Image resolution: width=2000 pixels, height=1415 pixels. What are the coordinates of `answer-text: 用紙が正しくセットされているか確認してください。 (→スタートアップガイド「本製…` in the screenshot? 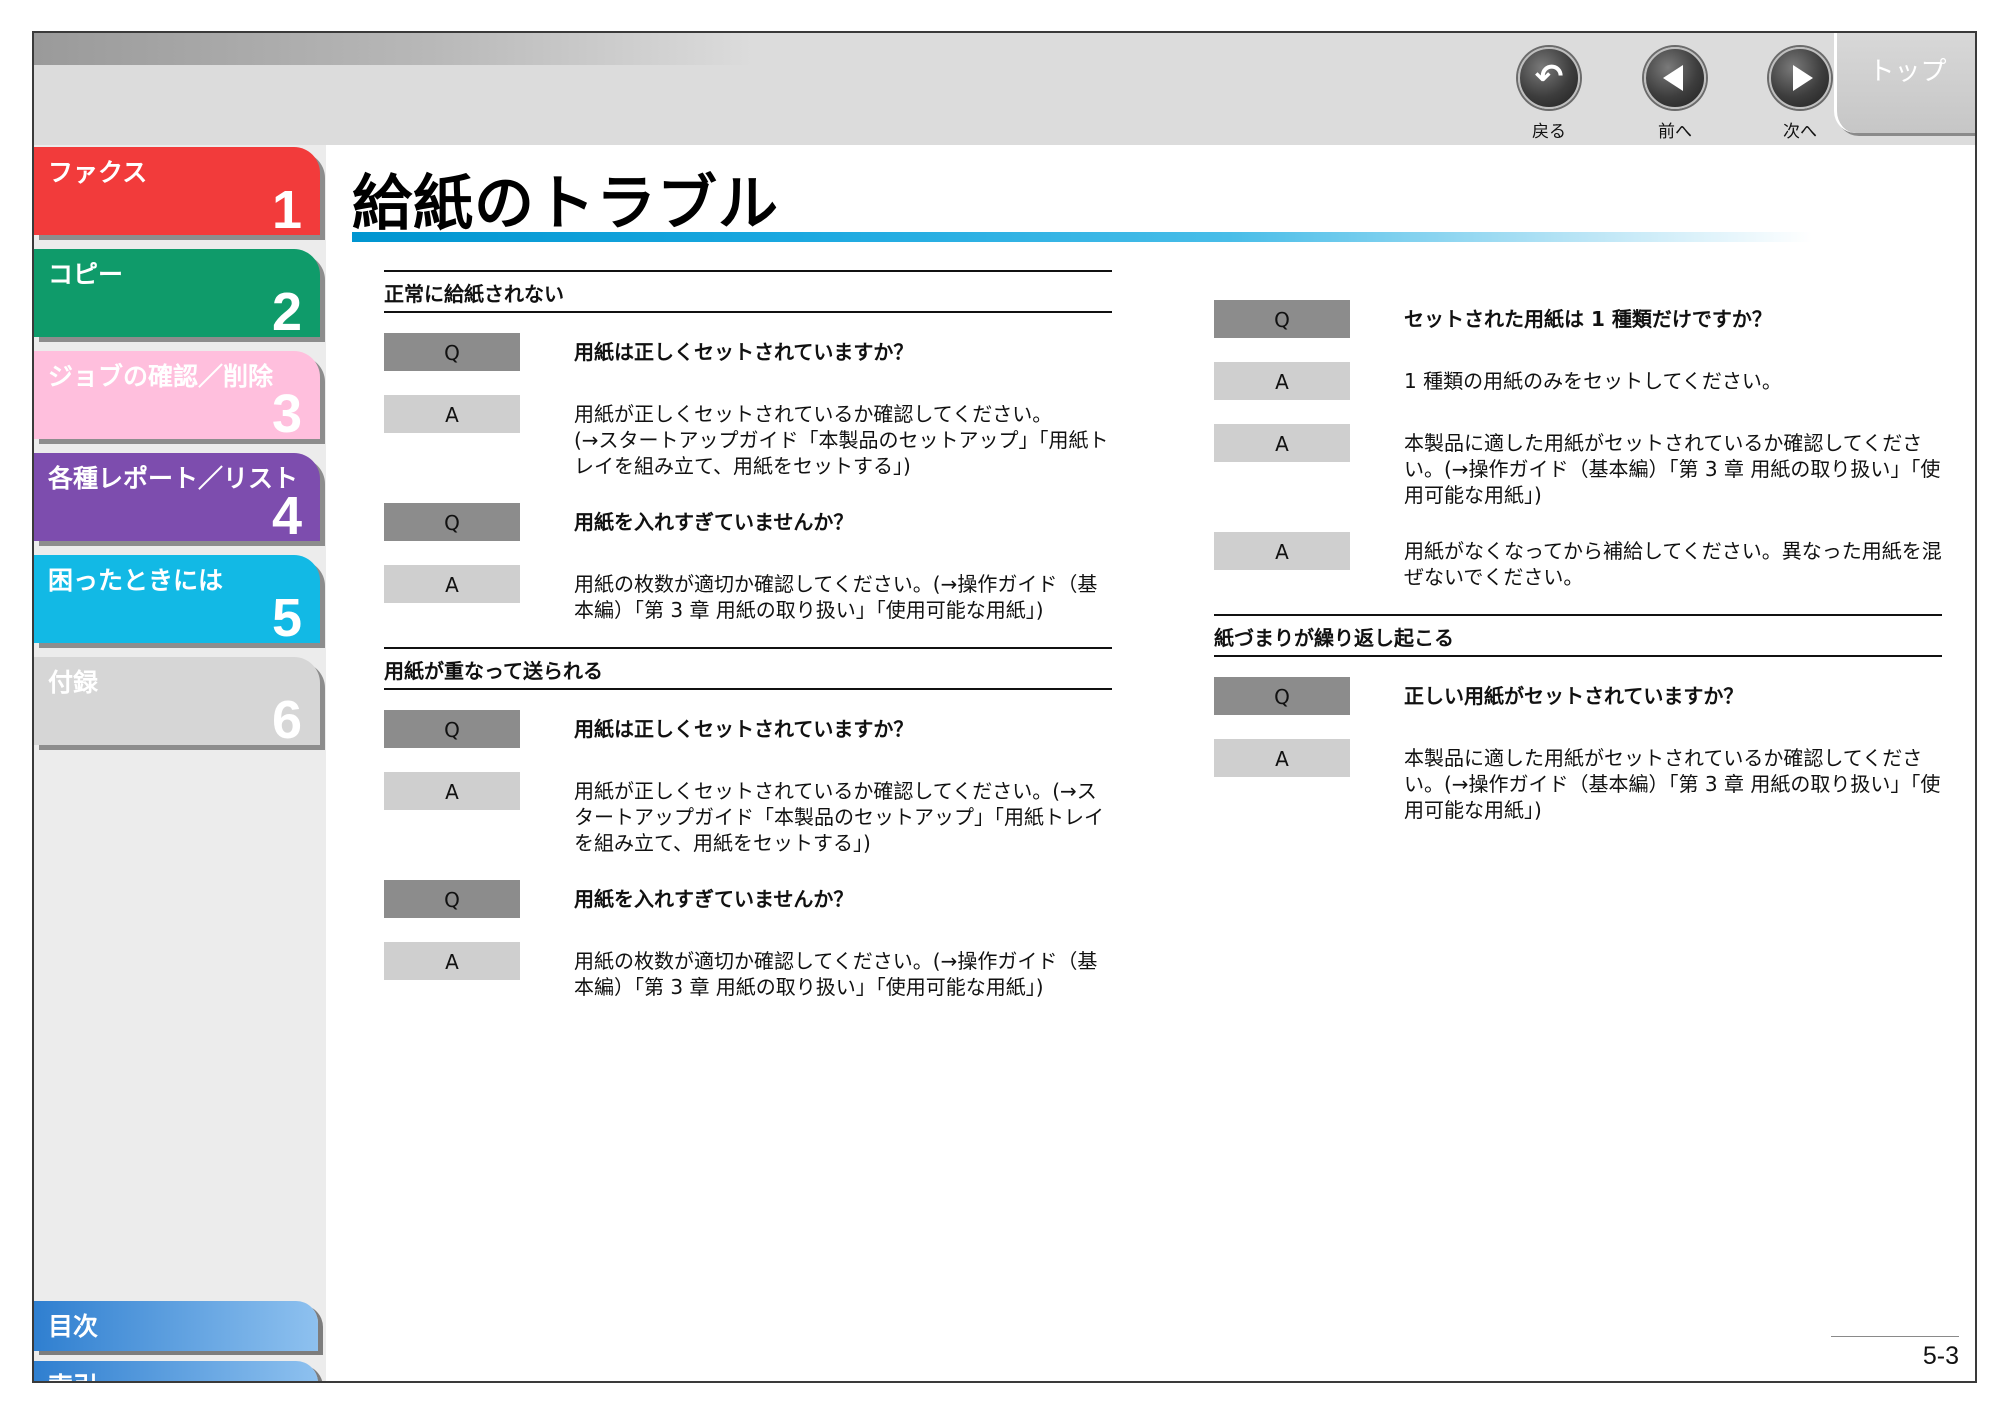 It's located at (841, 440).